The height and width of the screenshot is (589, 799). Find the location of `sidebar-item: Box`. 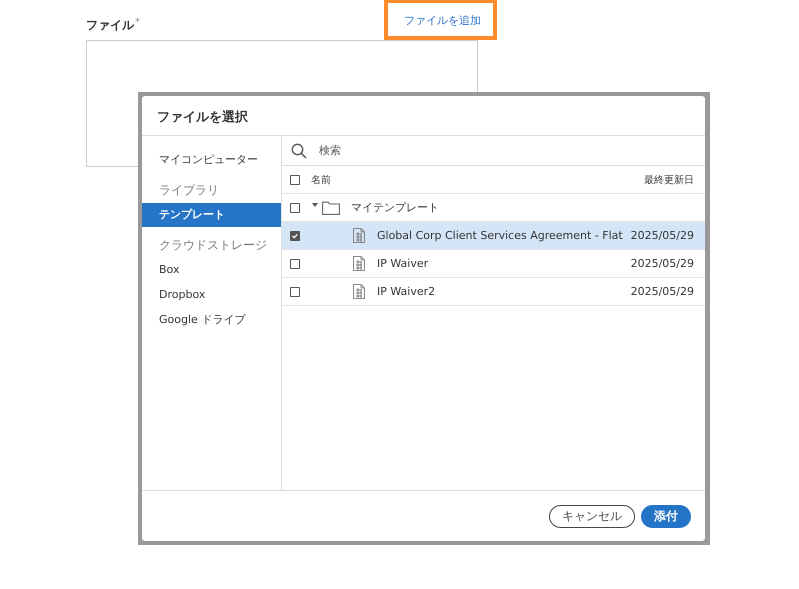

sidebar-item: Box is located at coordinates (211, 270).